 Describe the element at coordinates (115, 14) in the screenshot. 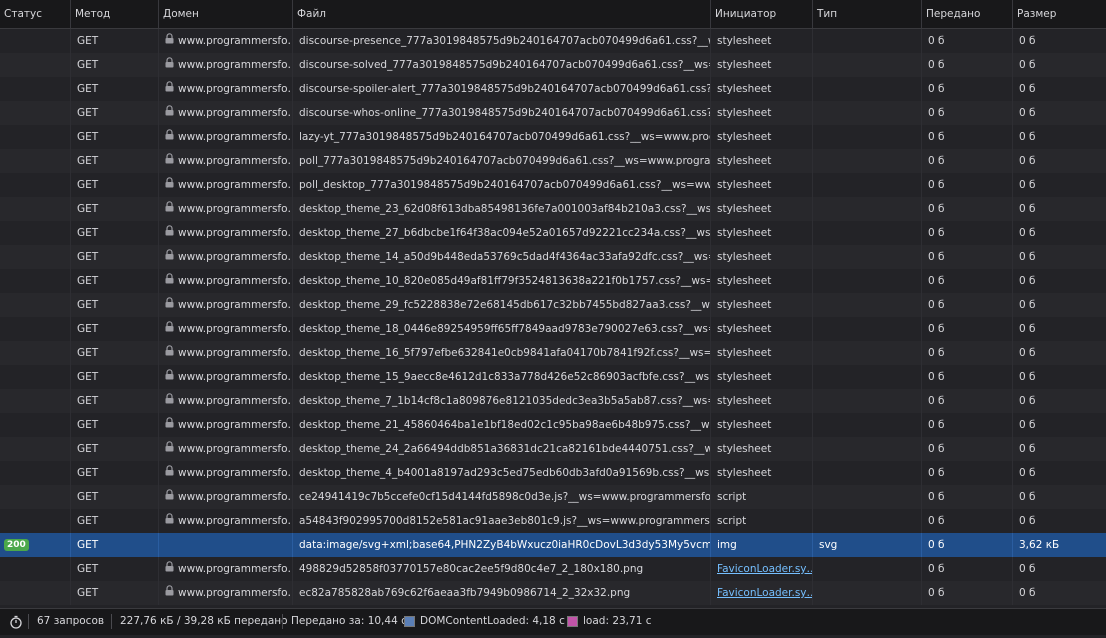

I see `column-header-method: Метод` at that location.